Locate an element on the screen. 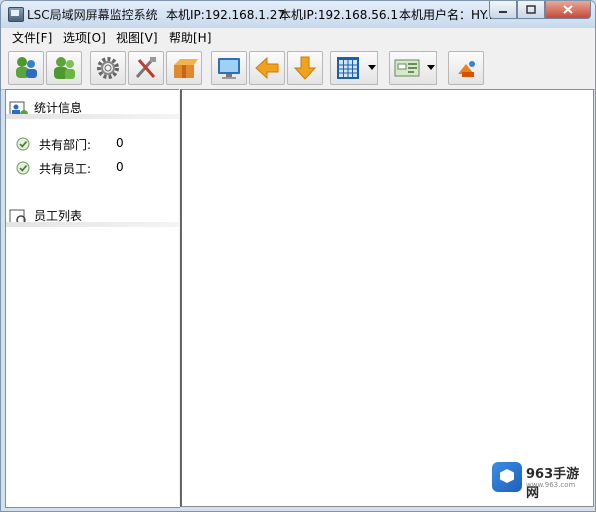 The image size is (596, 512). tools-icon is located at coordinates (145, 67).